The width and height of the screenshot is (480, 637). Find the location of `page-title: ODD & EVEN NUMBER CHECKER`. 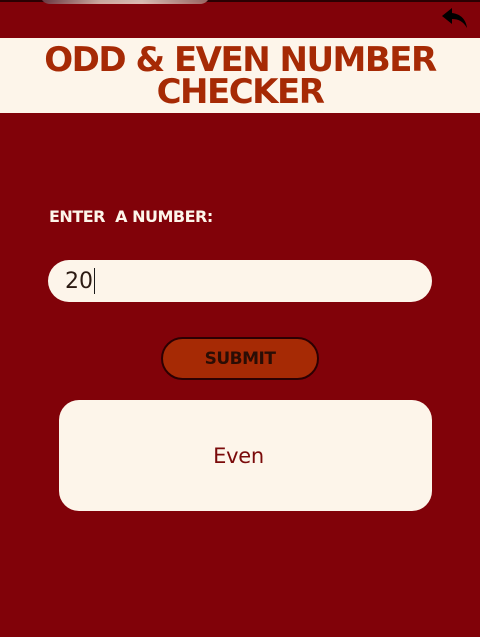

page-title: ODD & EVEN NUMBER CHECKER is located at coordinates (240, 75).